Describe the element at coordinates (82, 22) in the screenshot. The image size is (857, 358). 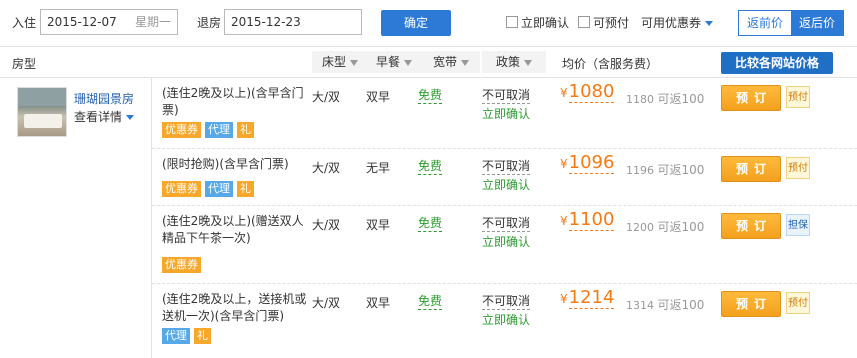
I see `checkin-date-value: 2015-12-07` at that location.